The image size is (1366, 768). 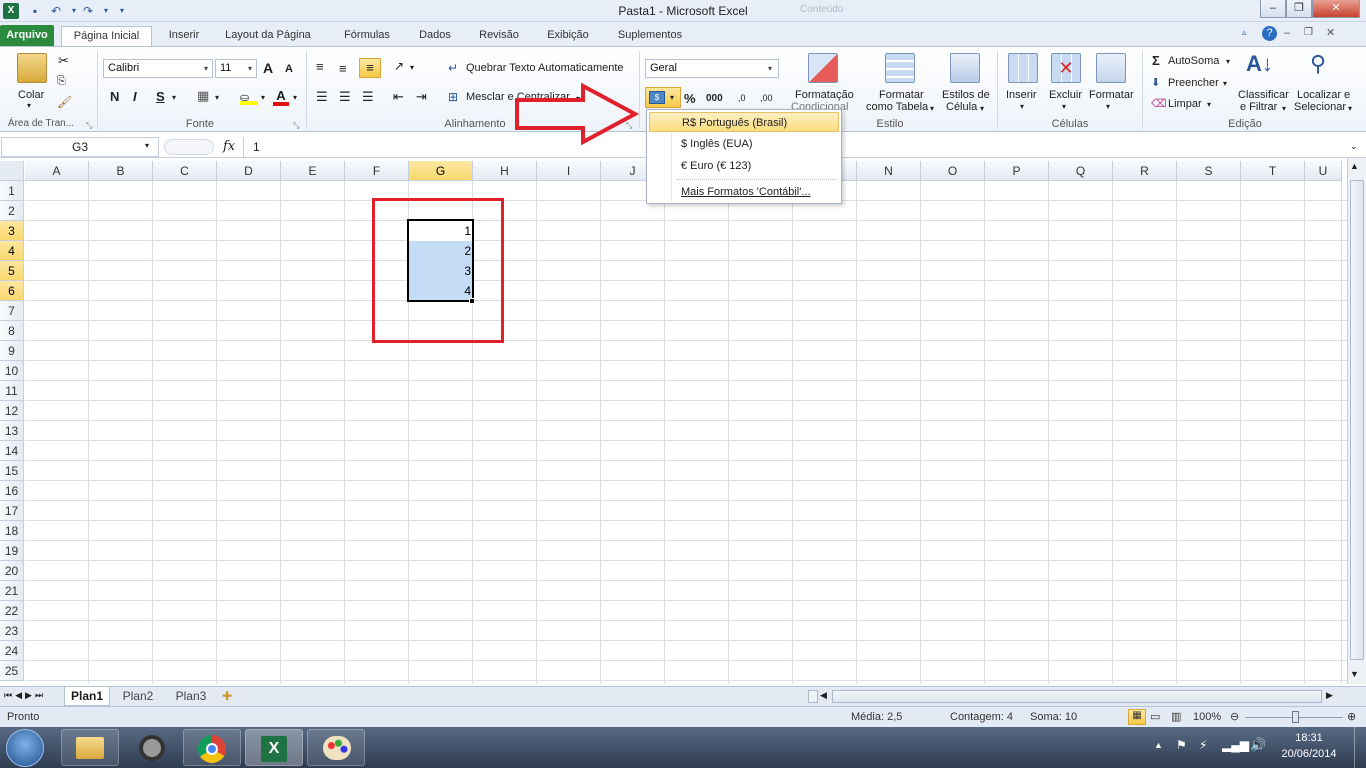 What do you see at coordinates (982, 108) in the screenshot?
I see `cell-styles-dropdown-icon: ▾` at bounding box center [982, 108].